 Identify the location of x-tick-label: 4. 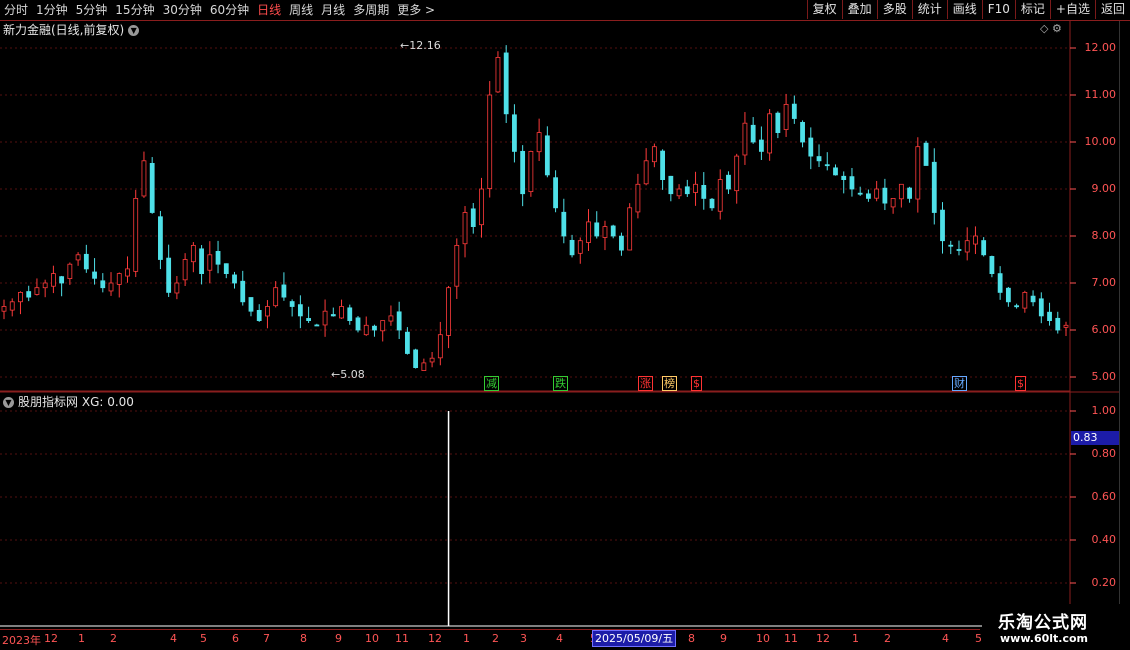
(173, 638).